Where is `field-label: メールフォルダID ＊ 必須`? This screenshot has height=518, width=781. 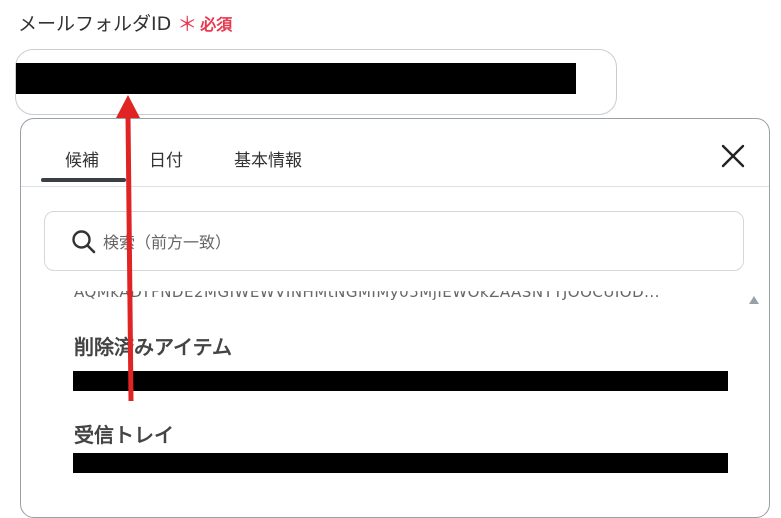 field-label: メールフォルダID ＊ 必須 is located at coordinates (125, 22).